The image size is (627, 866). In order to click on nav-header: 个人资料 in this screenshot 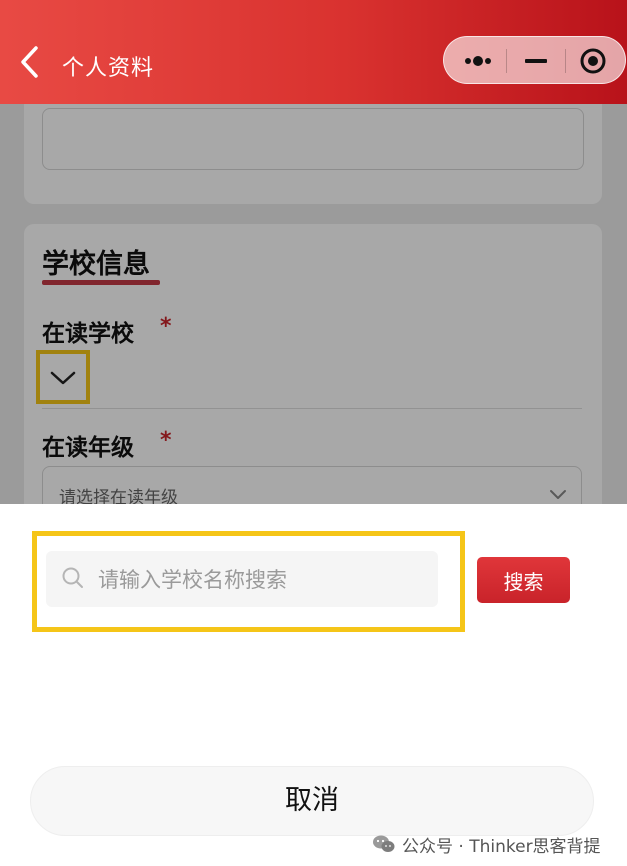, I will do `click(313, 52)`.